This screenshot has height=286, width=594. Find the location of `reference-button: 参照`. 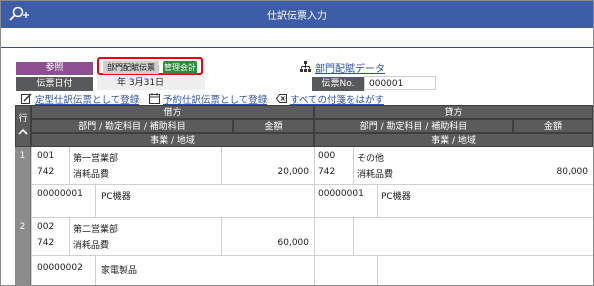

reference-button: 参照 is located at coordinates (54, 68).